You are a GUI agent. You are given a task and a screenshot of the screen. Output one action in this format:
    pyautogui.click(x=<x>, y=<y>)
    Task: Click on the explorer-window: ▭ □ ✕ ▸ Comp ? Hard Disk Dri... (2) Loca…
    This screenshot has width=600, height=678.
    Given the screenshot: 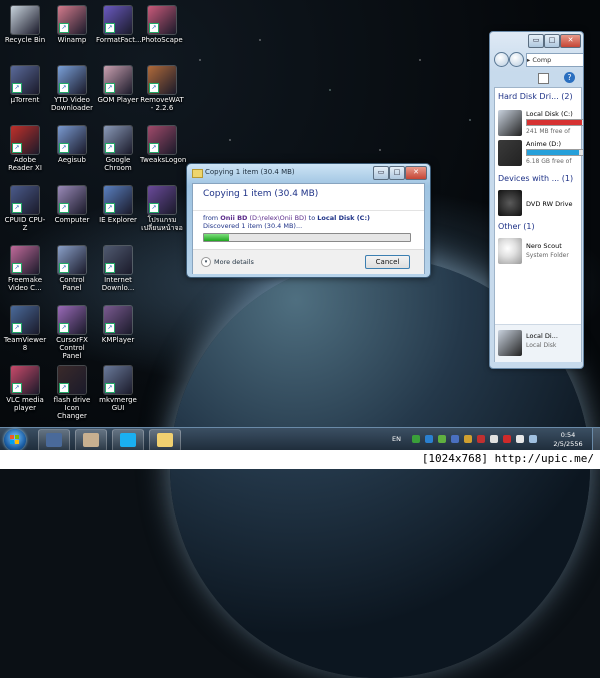 What is the action you would take?
    pyautogui.click(x=536, y=200)
    